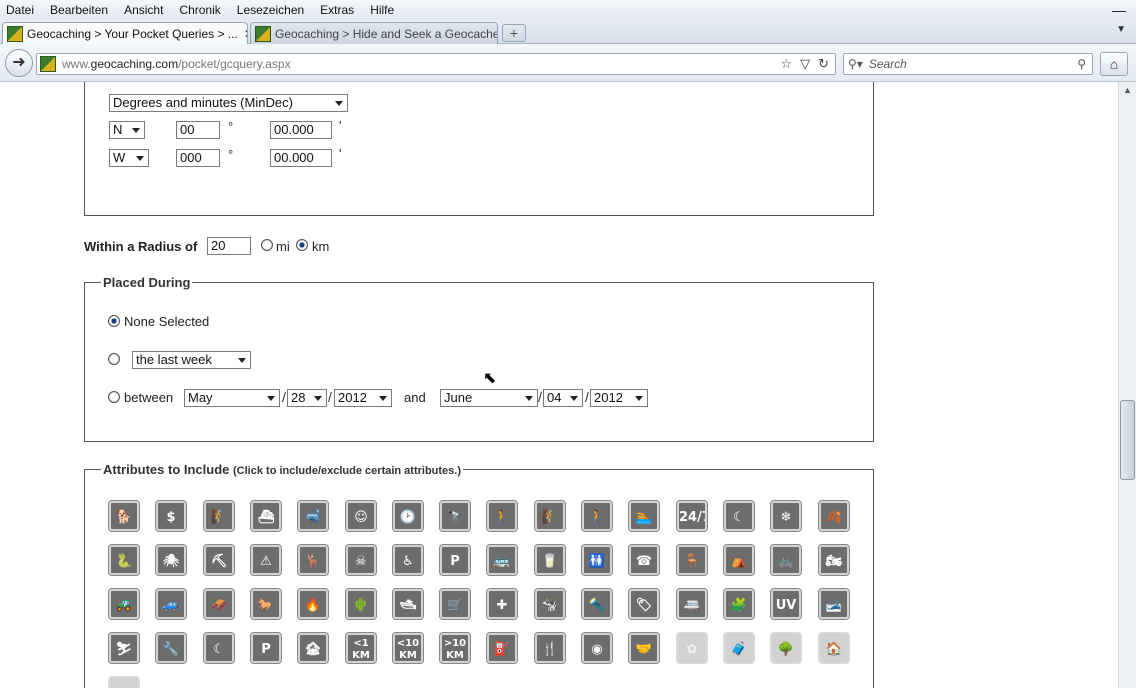  Describe the element at coordinates (644, 648) in the screenshot. I see `partnership-icon: 🤝` at that location.